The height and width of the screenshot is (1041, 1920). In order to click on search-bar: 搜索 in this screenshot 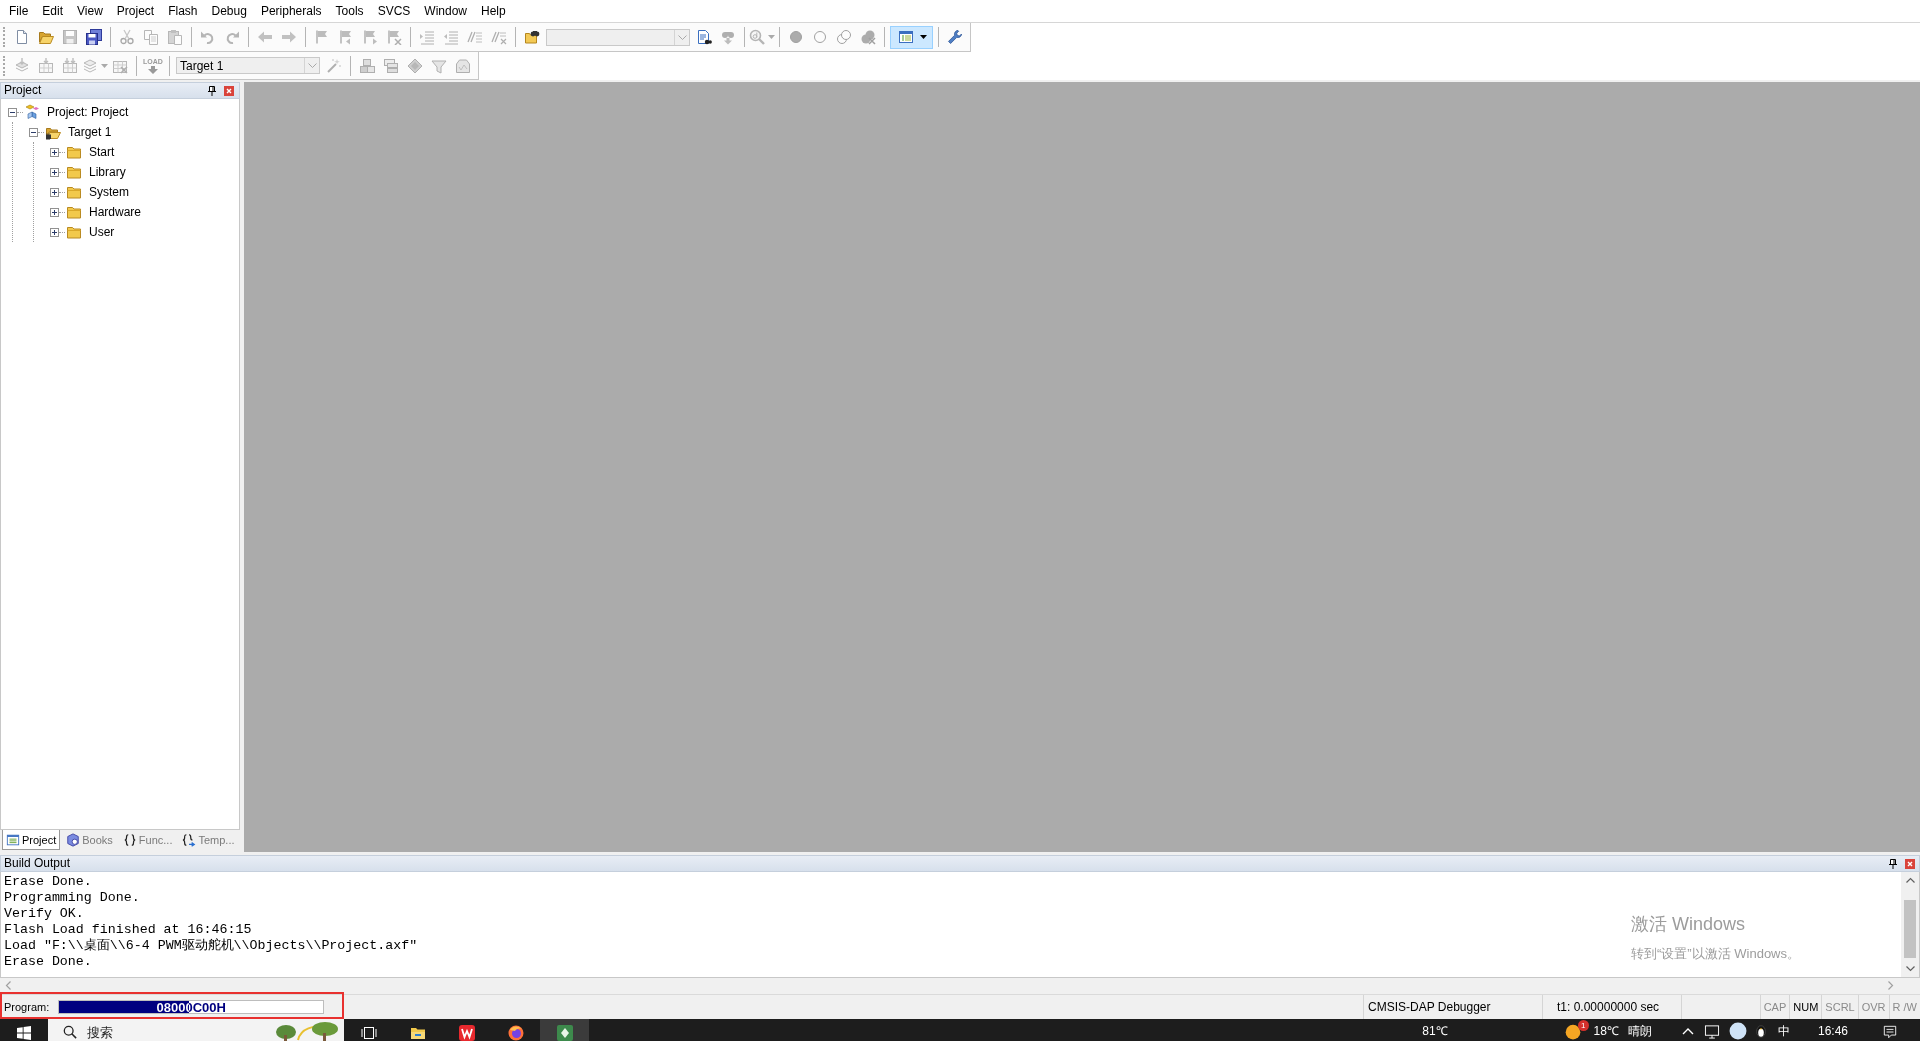, I will do `click(196, 1030)`.